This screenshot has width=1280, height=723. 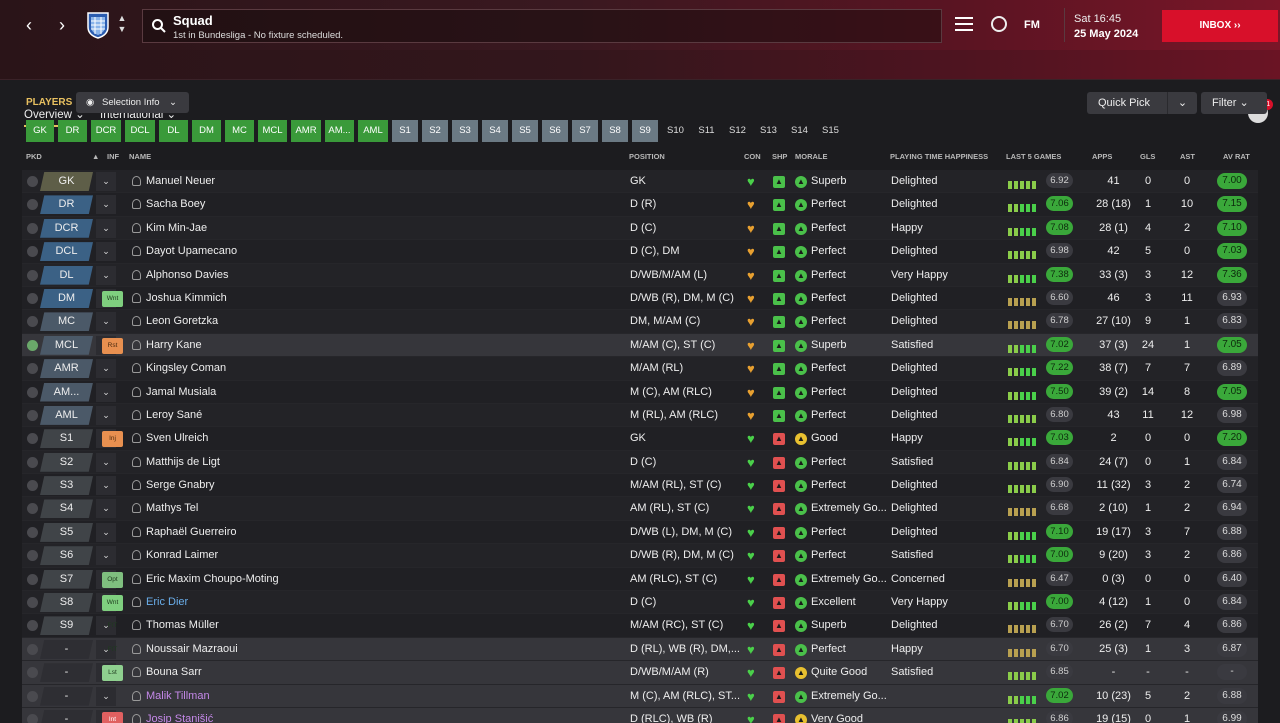 What do you see at coordinates (66, 415) in the screenshot?
I see `position-select: AML` at bounding box center [66, 415].